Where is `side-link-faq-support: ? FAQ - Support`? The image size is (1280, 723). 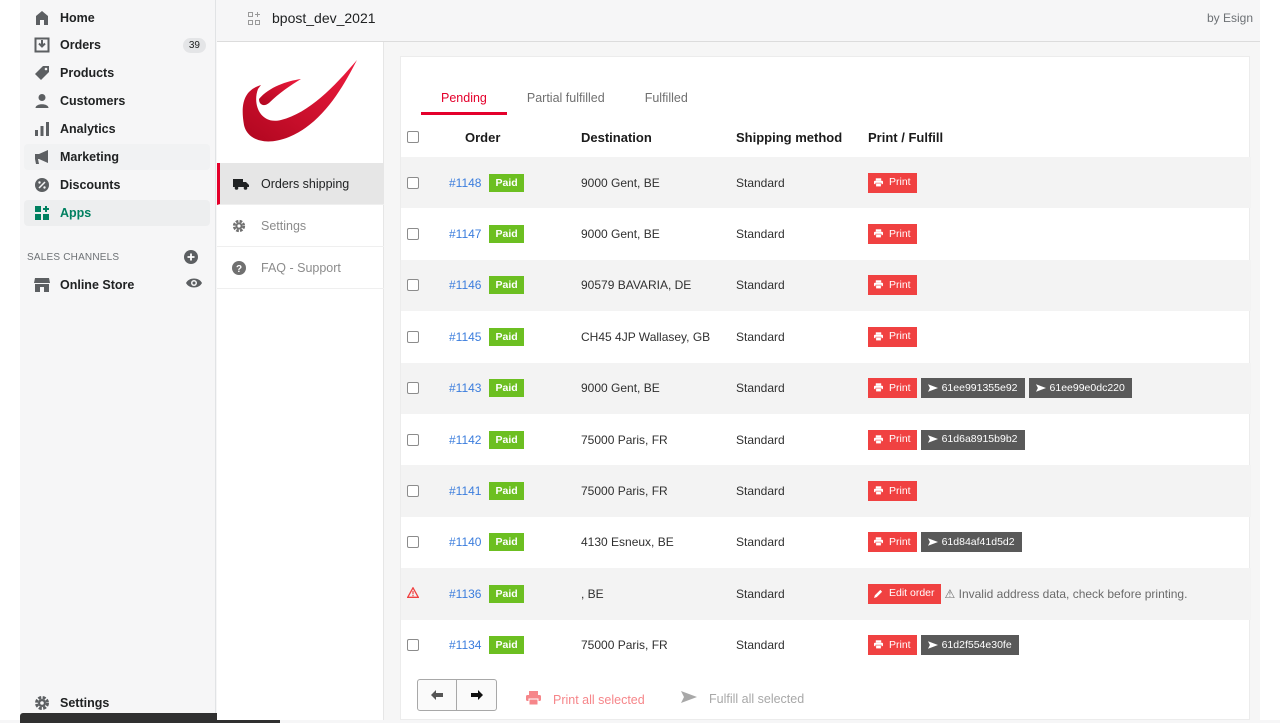
side-link-faq-support: ? FAQ - Support is located at coordinates (300, 268).